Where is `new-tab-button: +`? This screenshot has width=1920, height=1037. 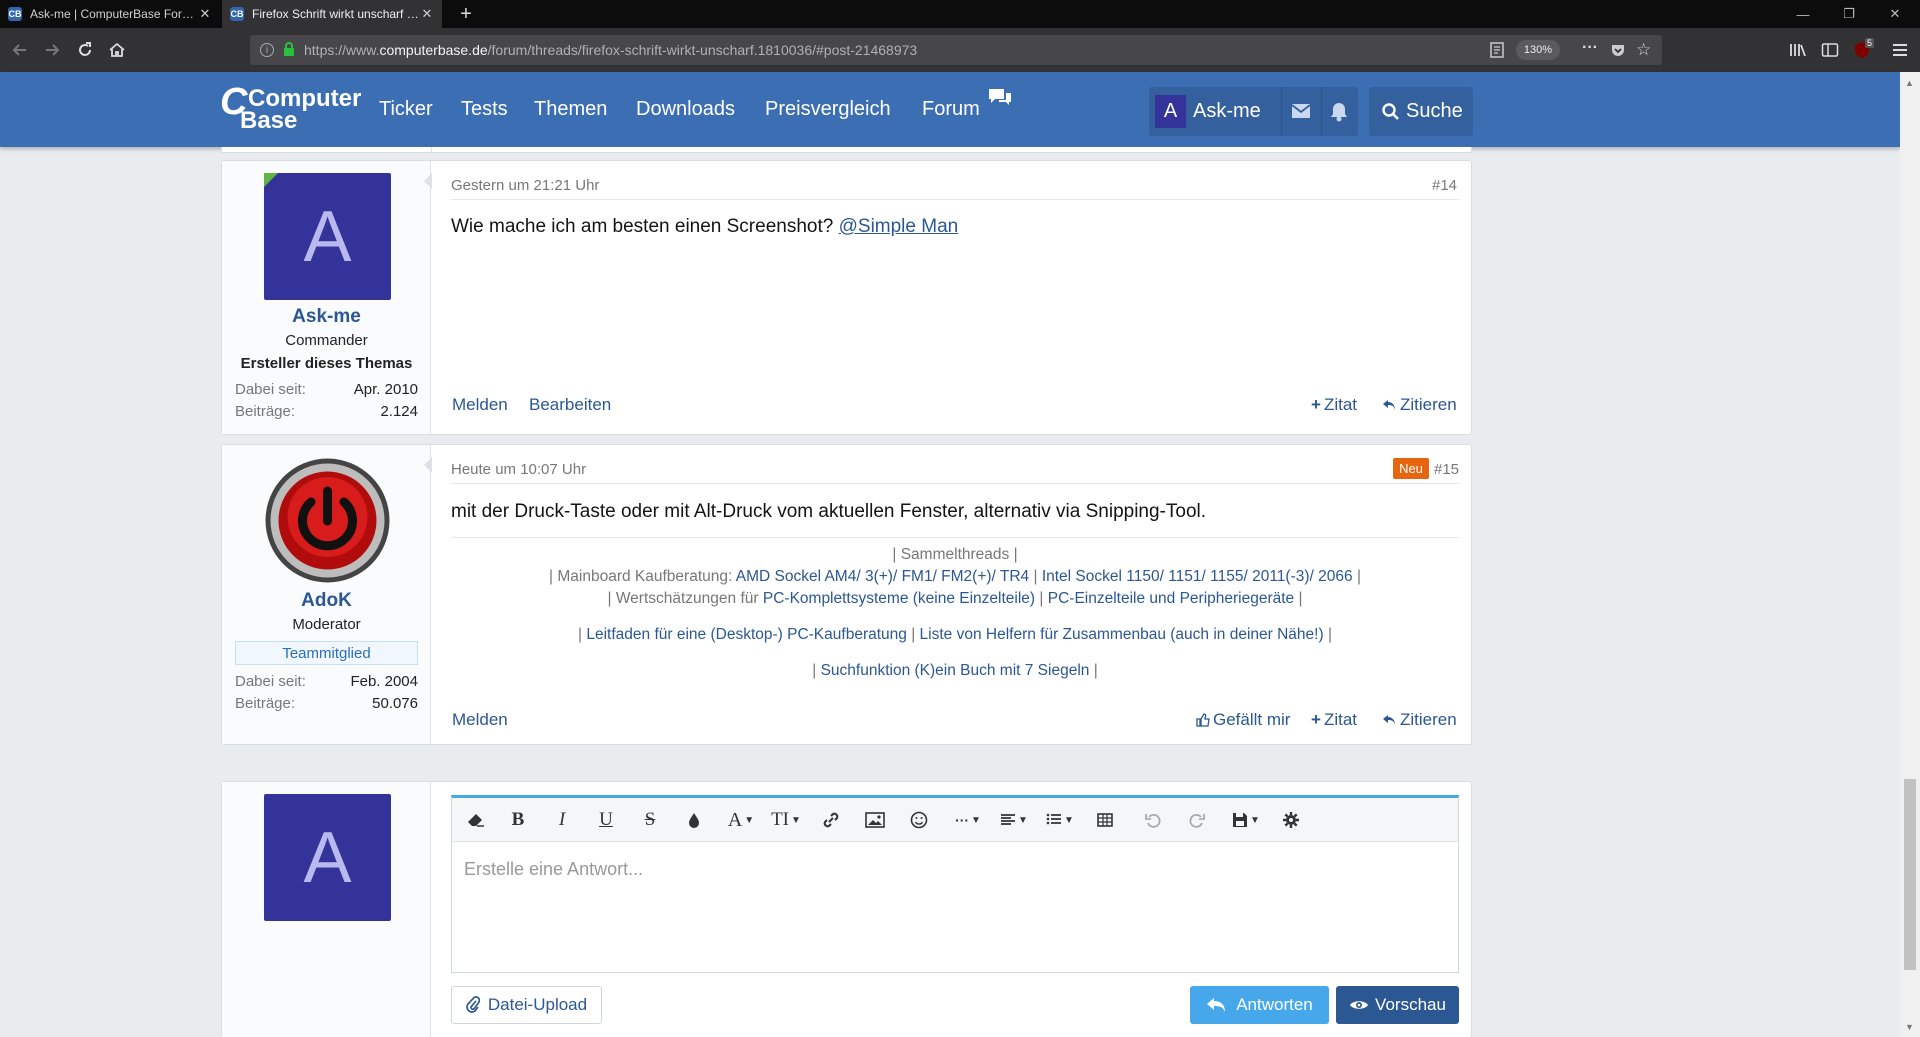
new-tab-button: + is located at coordinates (466, 14).